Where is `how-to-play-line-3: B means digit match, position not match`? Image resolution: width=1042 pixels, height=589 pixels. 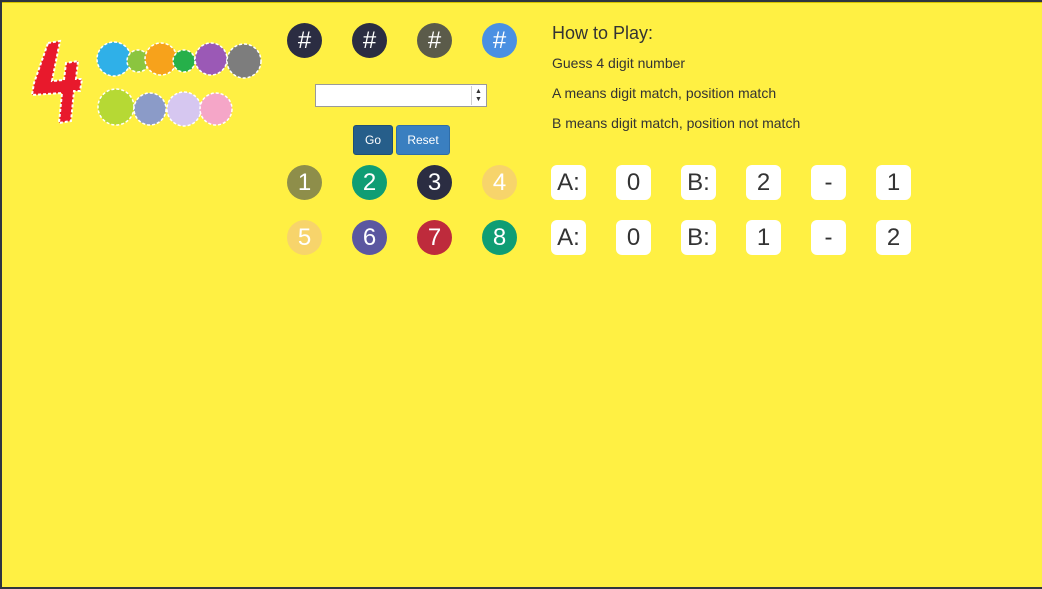 how-to-play-line-3: B means digit match, position not match is located at coordinates (676, 123).